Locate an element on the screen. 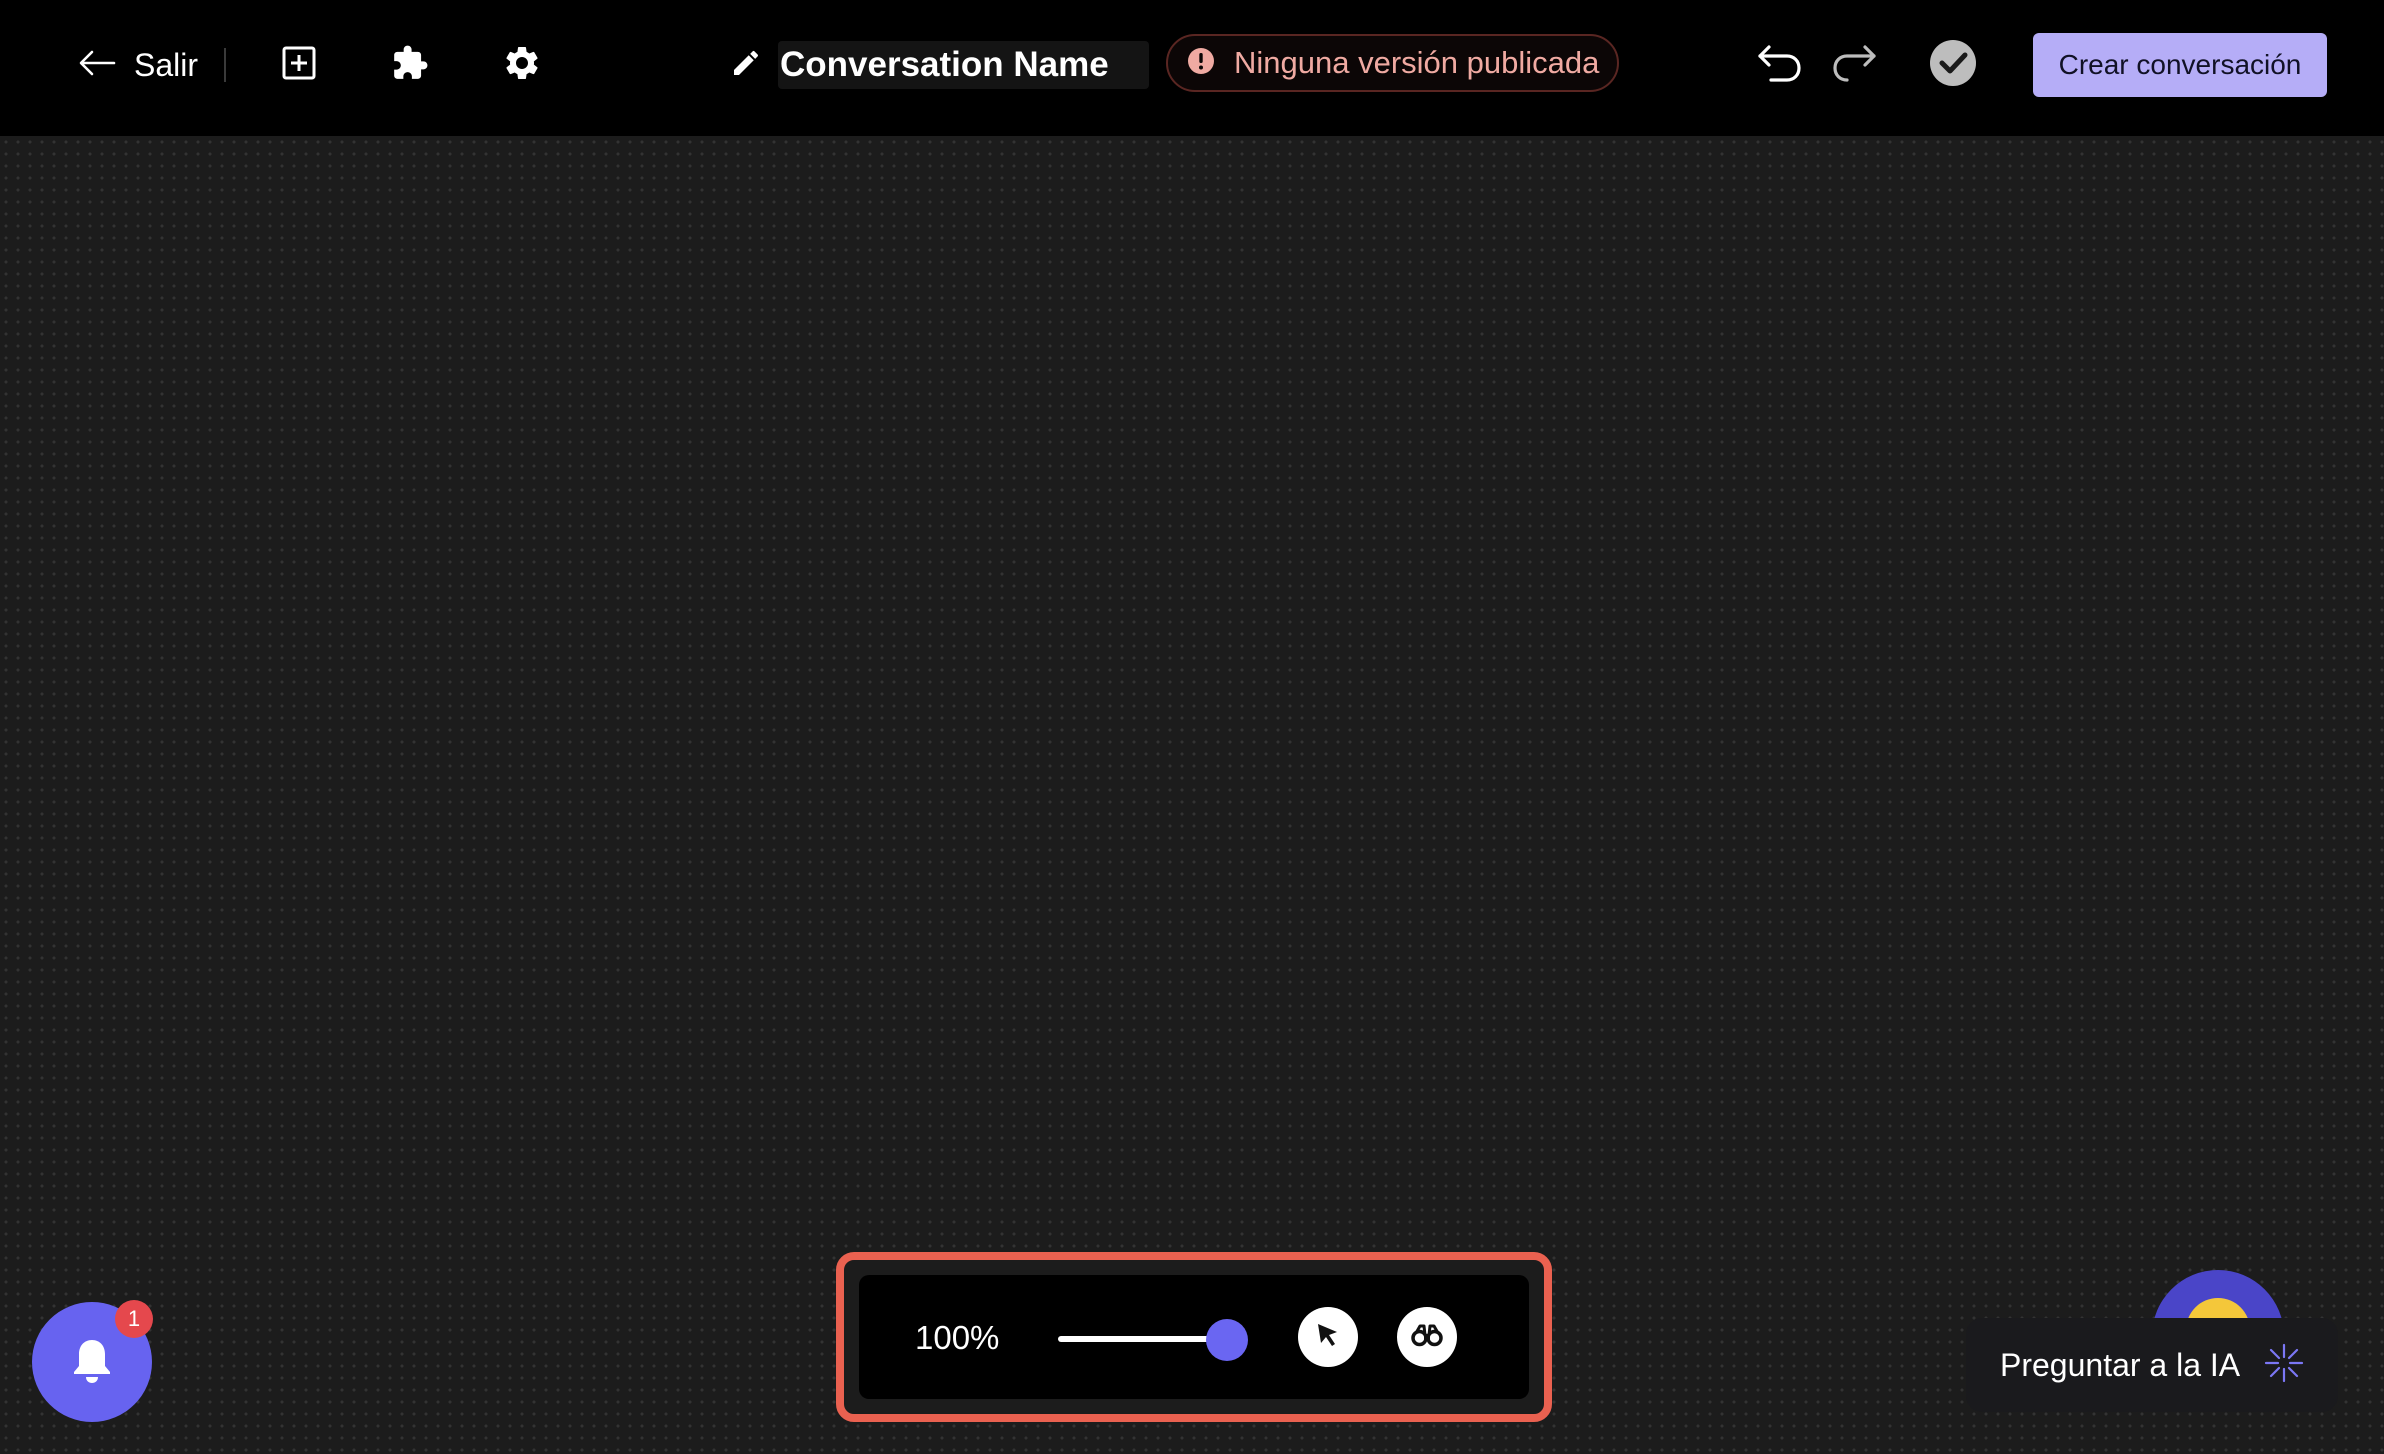 Image resolution: width=2384 pixels, height=1454 pixels. add-node-button is located at coordinates (299, 65).